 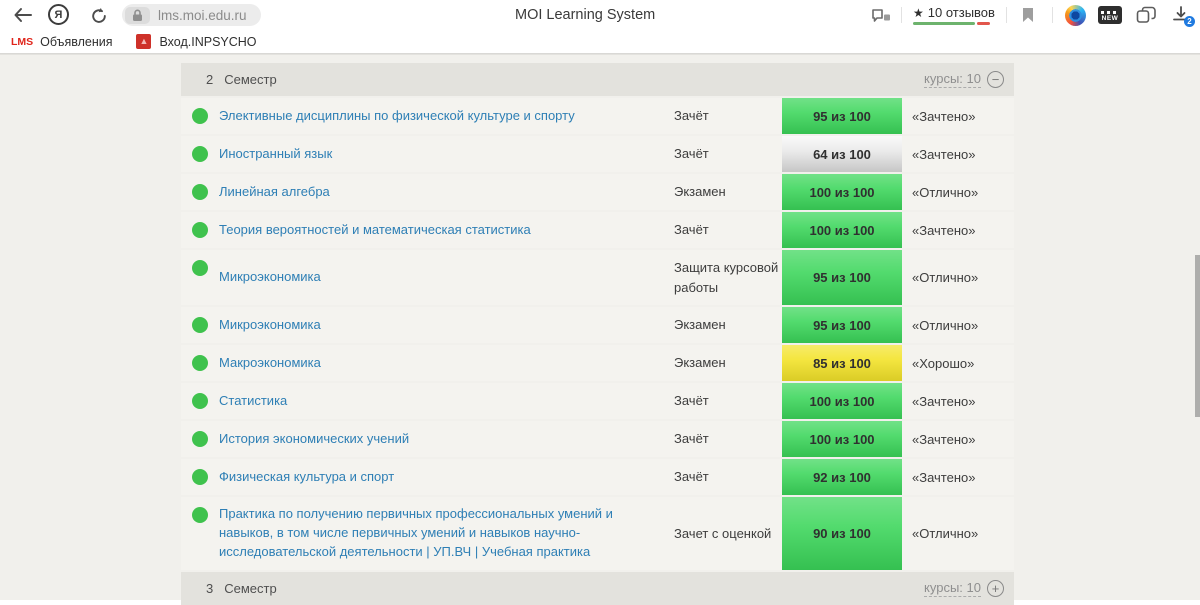 I want to click on lms-logo-icon: LMS, so click(x=22, y=41).